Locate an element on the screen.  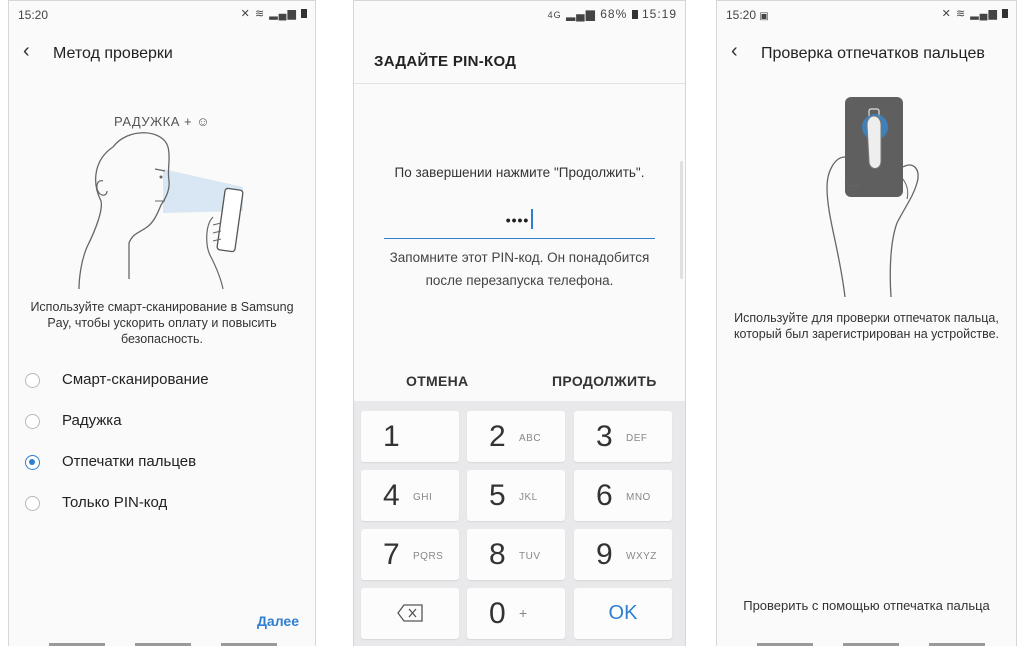
key-4: 4 GHI is located at coordinates (410, 495).